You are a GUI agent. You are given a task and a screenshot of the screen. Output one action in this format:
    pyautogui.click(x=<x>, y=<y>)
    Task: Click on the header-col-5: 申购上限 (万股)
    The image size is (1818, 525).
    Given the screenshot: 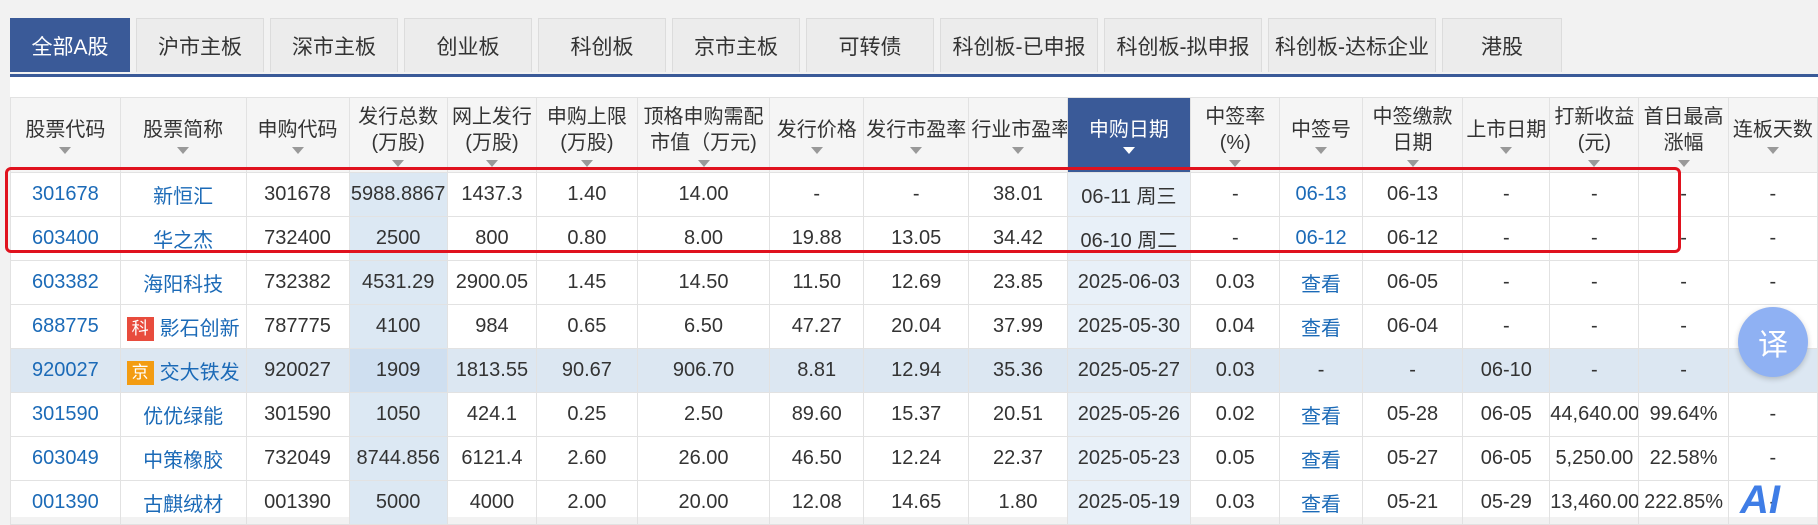 What is the action you would take?
    pyautogui.click(x=587, y=135)
    